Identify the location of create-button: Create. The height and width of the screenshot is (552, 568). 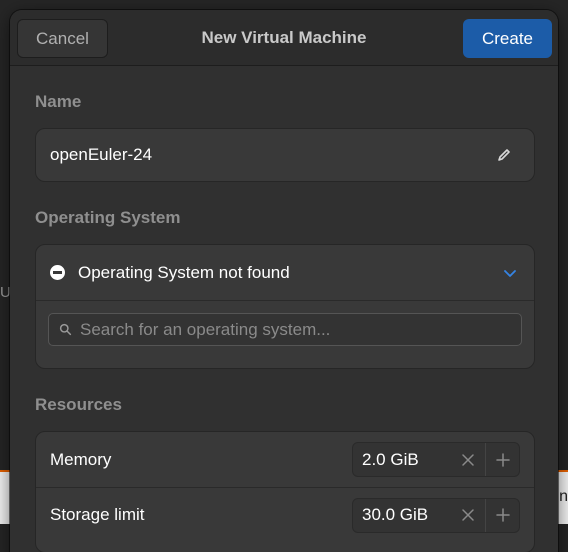
(507, 38).